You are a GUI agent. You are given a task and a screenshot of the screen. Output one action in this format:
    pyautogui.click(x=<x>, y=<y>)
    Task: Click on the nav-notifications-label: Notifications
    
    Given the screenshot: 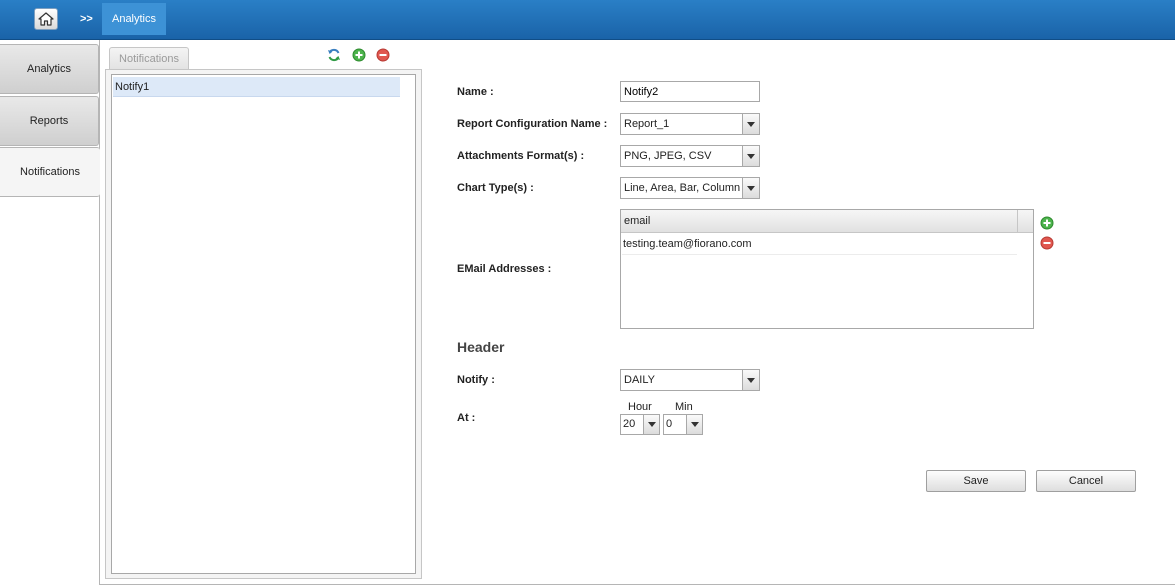 What is the action you would take?
    pyautogui.click(x=50, y=172)
    